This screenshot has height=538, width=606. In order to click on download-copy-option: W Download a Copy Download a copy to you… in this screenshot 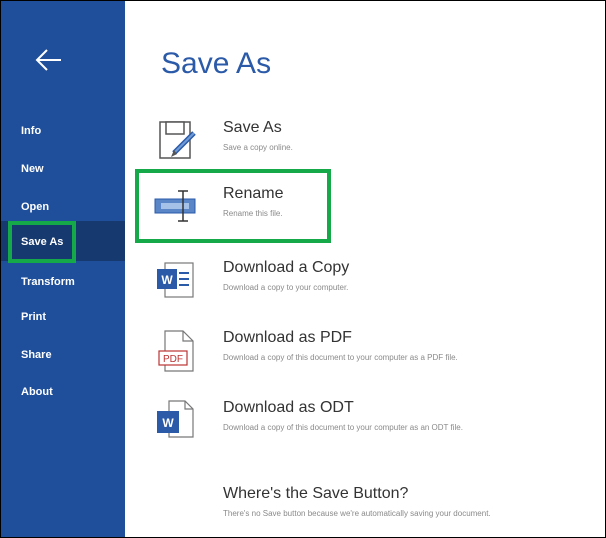, I will do `click(369, 281)`.